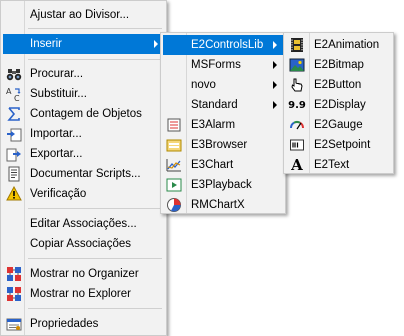  Describe the element at coordinates (223, 85) in the screenshot. I see `submenu-item-novo: novo` at that location.